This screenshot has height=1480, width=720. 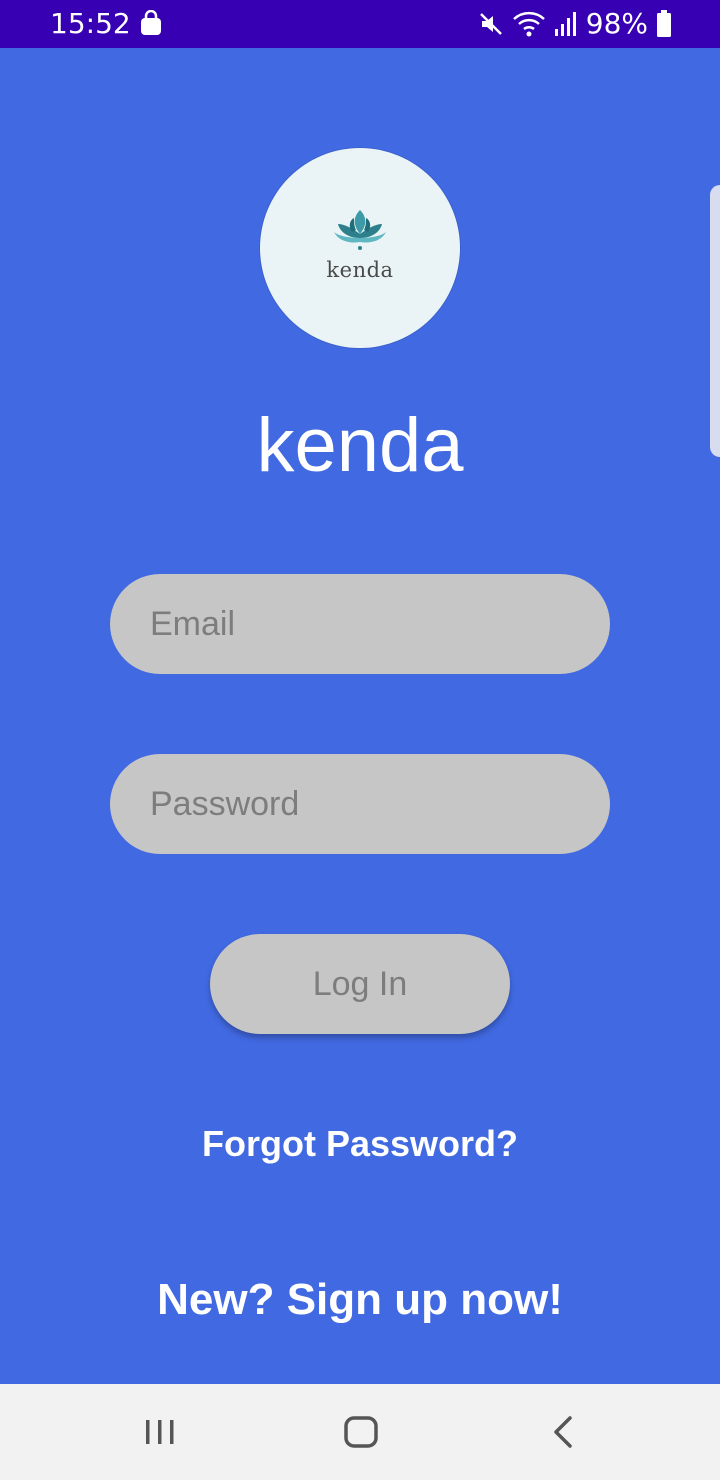 I want to click on navigation-bar, so click(x=360, y=1432).